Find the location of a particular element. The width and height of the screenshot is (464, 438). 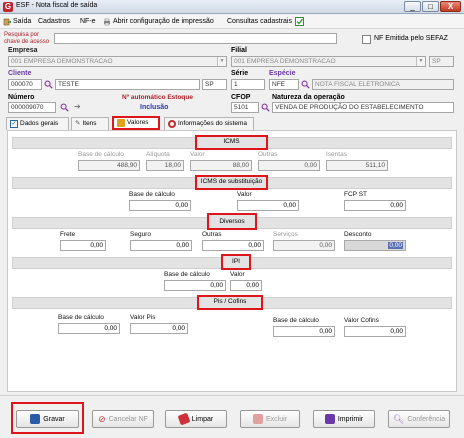

diversos-servicos-label: Serviços is located at coordinates (285, 234).